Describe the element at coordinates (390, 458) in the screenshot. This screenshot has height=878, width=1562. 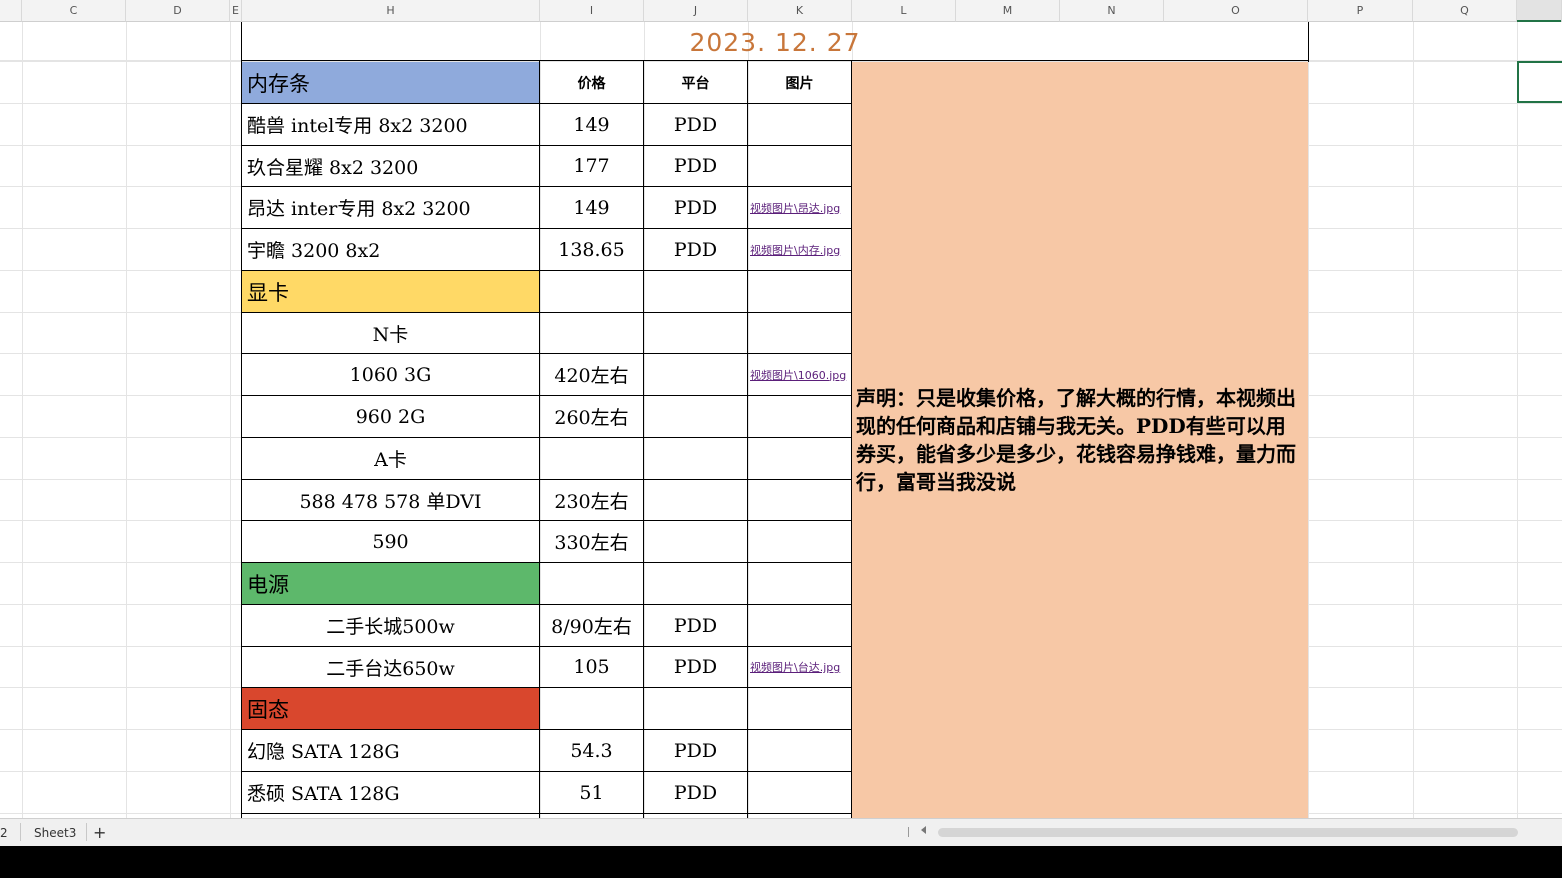
I see `product-name-cell: A卡` at that location.